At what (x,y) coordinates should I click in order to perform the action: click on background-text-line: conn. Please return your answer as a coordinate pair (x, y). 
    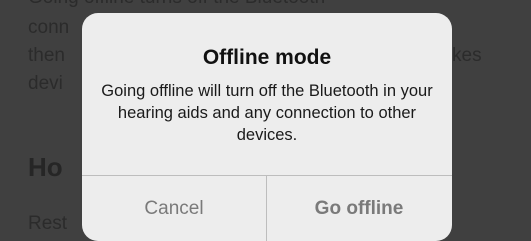
    Looking at the image, I should click on (49, 27).